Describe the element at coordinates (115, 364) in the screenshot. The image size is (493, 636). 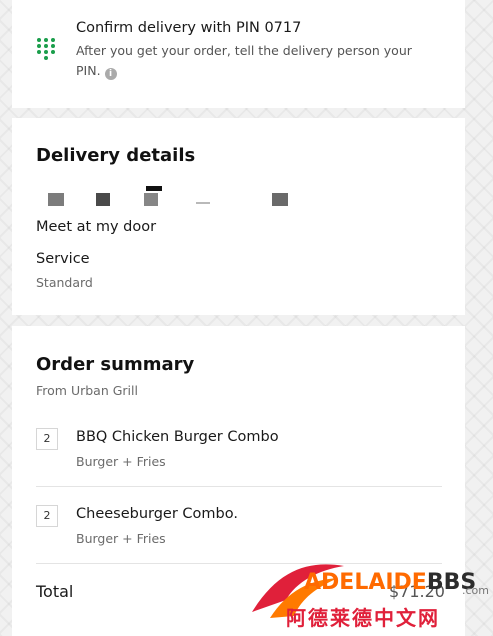
I see `order-summary-title: Order summary` at that location.